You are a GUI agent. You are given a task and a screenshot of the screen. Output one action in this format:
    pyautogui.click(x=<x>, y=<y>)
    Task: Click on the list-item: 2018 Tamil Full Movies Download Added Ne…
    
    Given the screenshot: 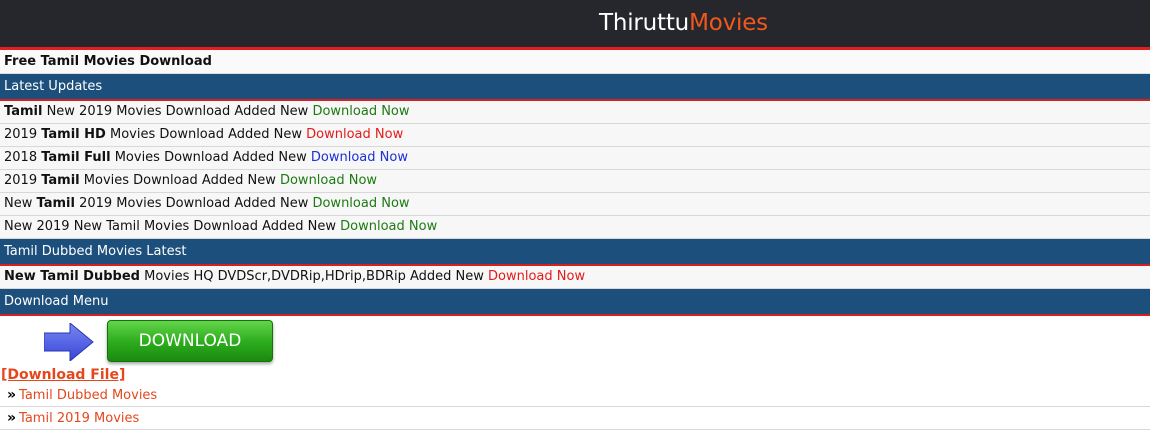 What is the action you would take?
    pyautogui.click(x=575, y=158)
    